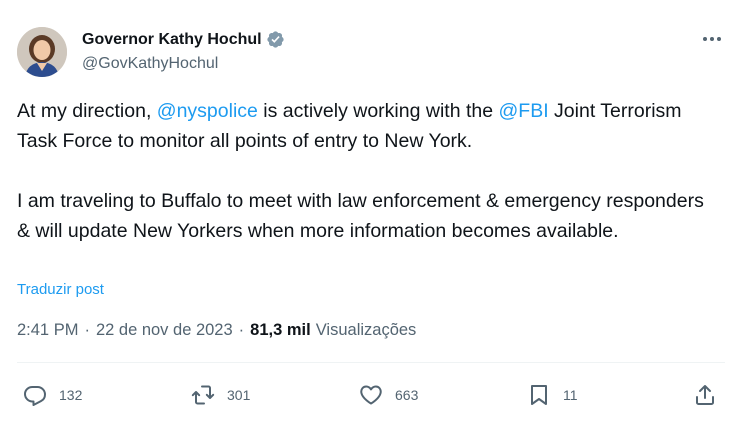  Describe the element at coordinates (150, 64) in the screenshot. I see `author-handle: @GovKathyHochul` at that location.